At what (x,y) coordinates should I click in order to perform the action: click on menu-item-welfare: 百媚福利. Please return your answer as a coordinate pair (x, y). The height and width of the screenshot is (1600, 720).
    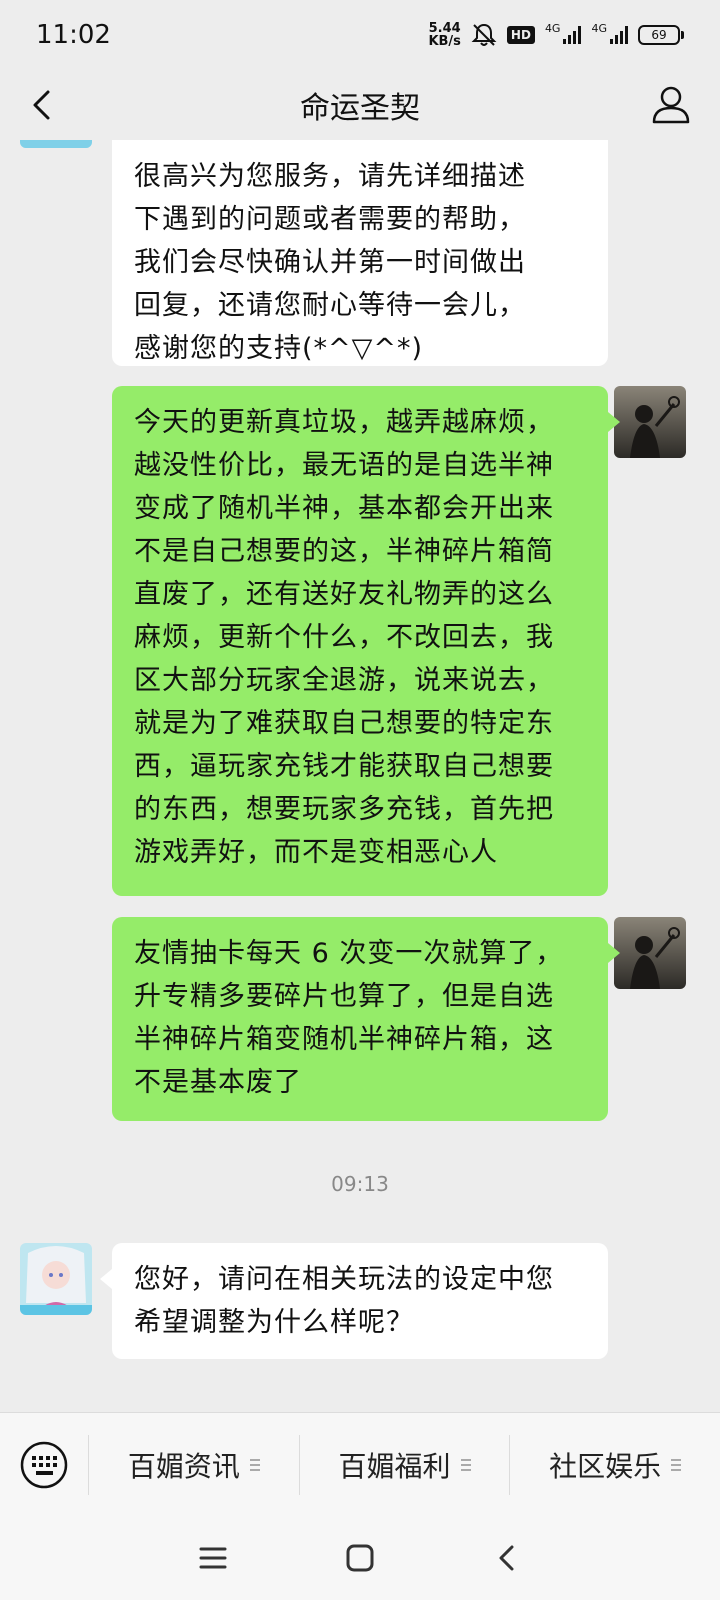
    Looking at the image, I should click on (404, 1464).